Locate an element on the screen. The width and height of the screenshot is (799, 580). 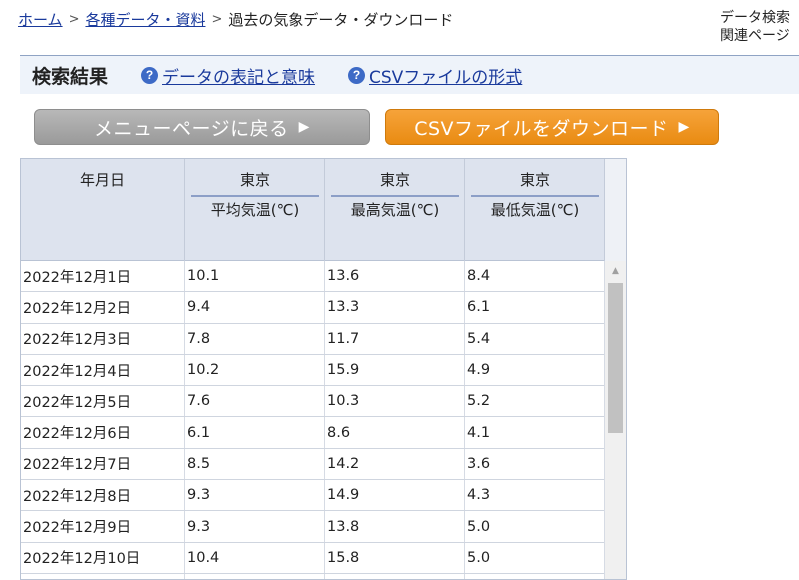
table-row: 2022年12月3日 7.8 11.7 5.4 is located at coordinates (312, 339).